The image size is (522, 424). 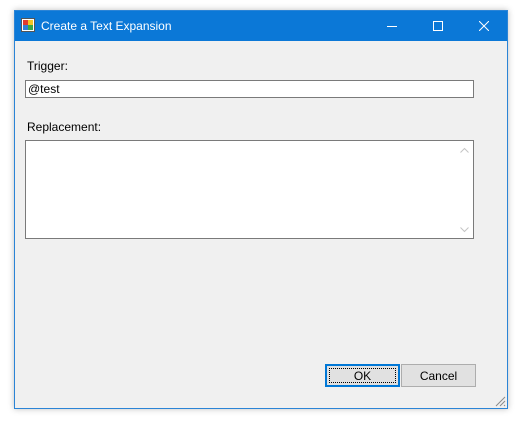 I want to click on chevron-down-icon, so click(x=464, y=229).